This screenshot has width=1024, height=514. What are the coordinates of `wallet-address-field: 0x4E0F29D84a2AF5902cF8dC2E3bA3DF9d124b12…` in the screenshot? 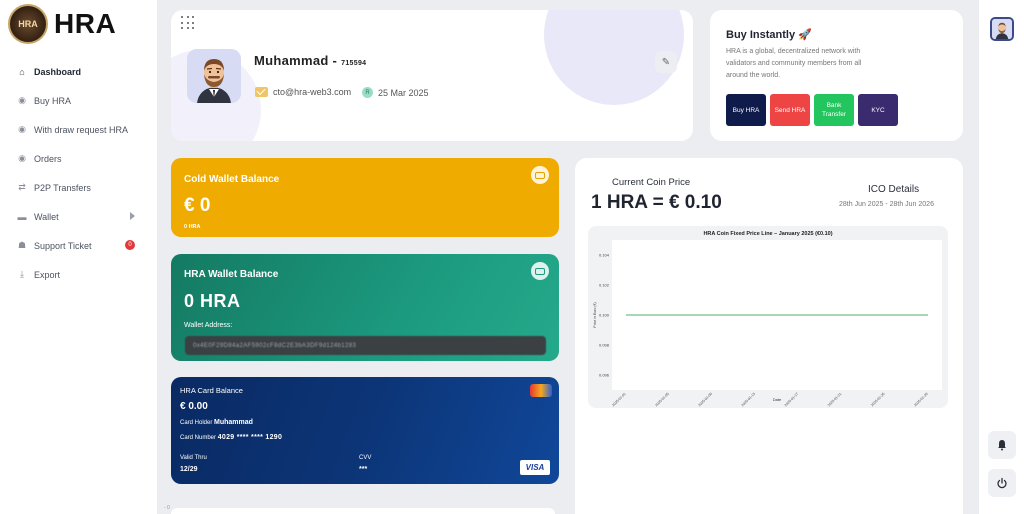 It's located at (365, 345).